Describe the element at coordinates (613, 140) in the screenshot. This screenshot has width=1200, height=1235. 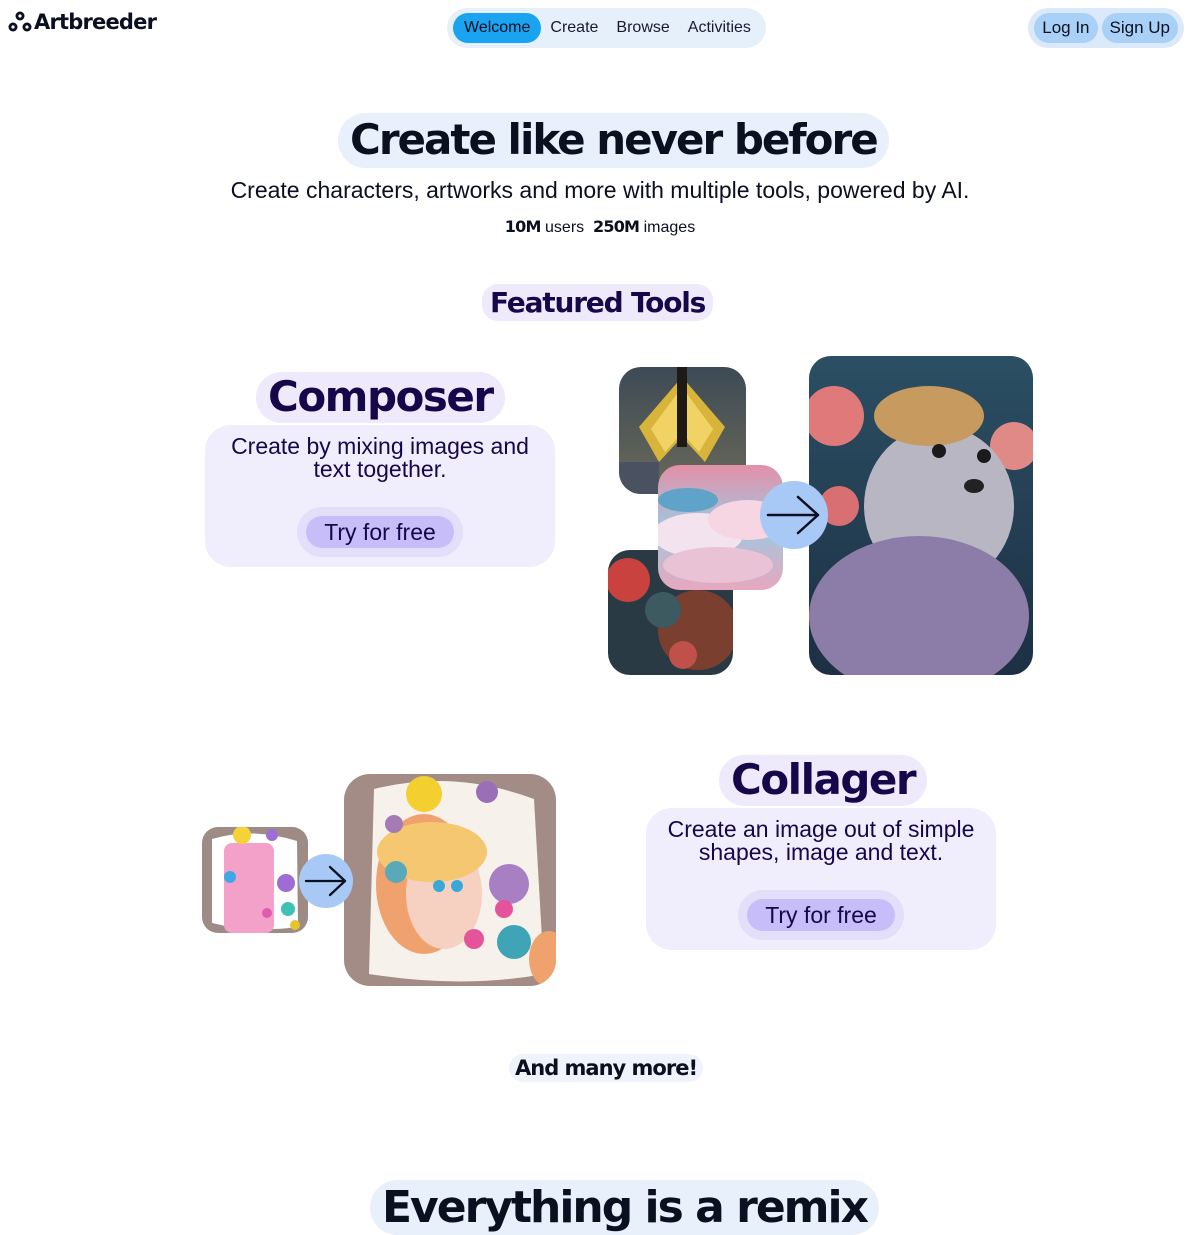
I see `hero-title: Create like never before` at that location.